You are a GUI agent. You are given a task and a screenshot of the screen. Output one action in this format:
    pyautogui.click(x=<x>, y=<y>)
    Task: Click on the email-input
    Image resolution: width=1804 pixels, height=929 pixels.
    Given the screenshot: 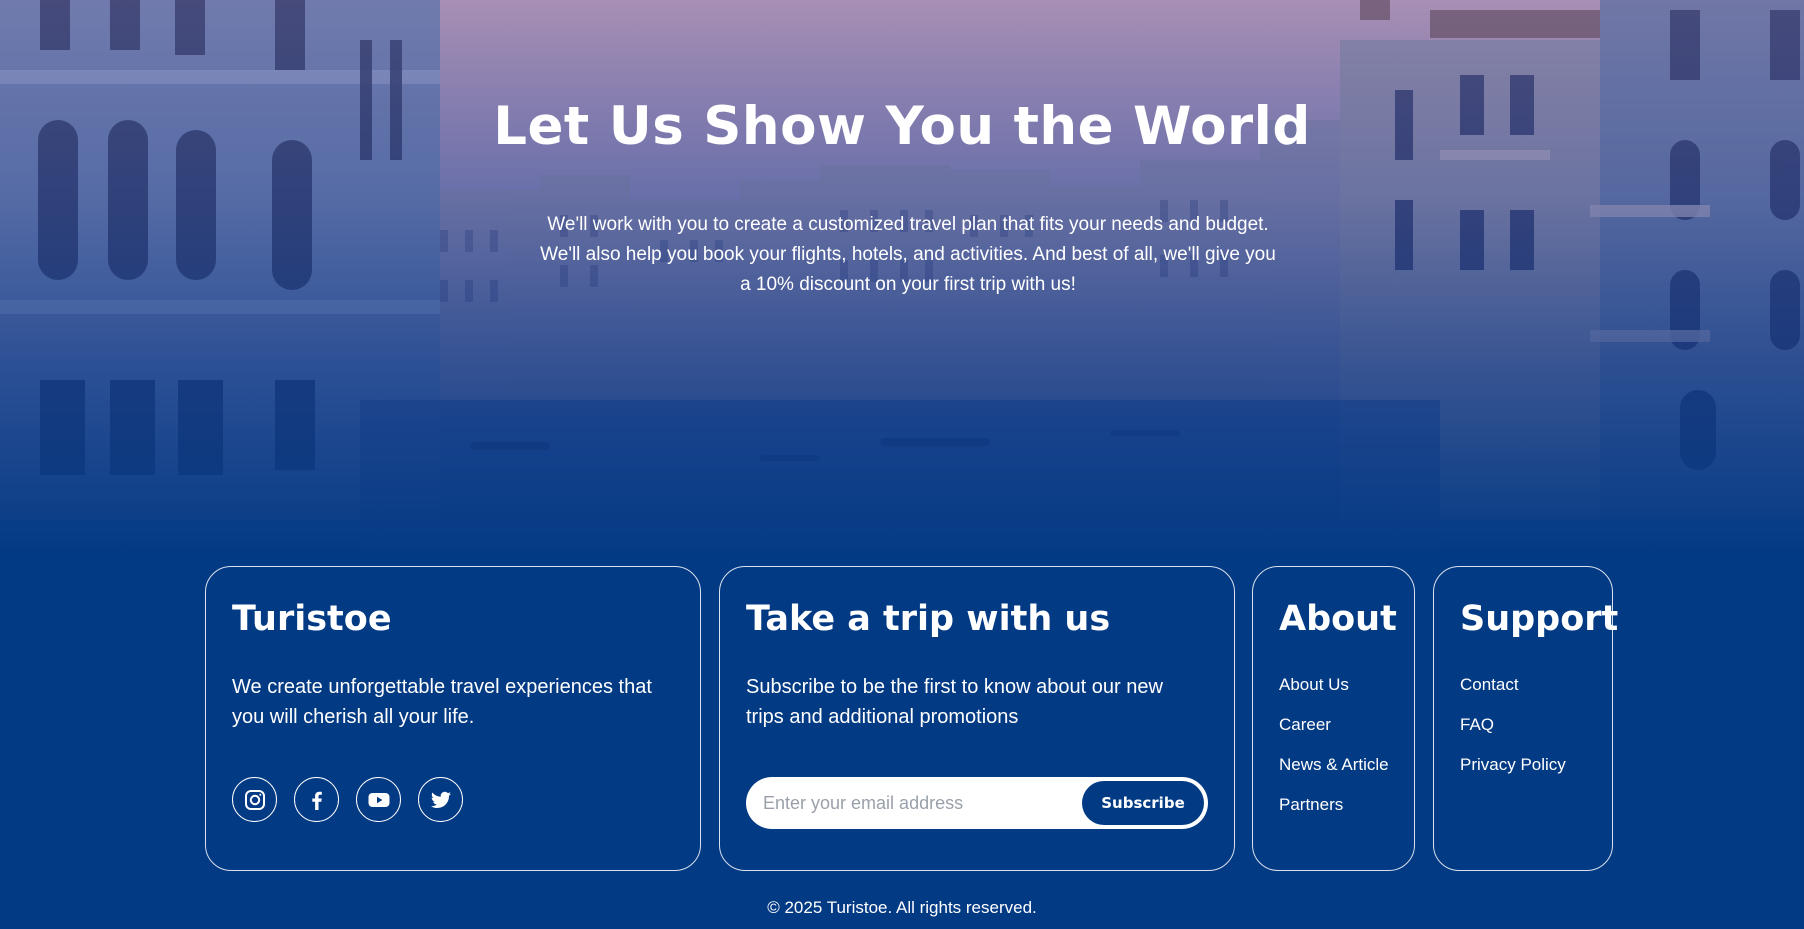 What is the action you would take?
    pyautogui.click(x=911, y=803)
    